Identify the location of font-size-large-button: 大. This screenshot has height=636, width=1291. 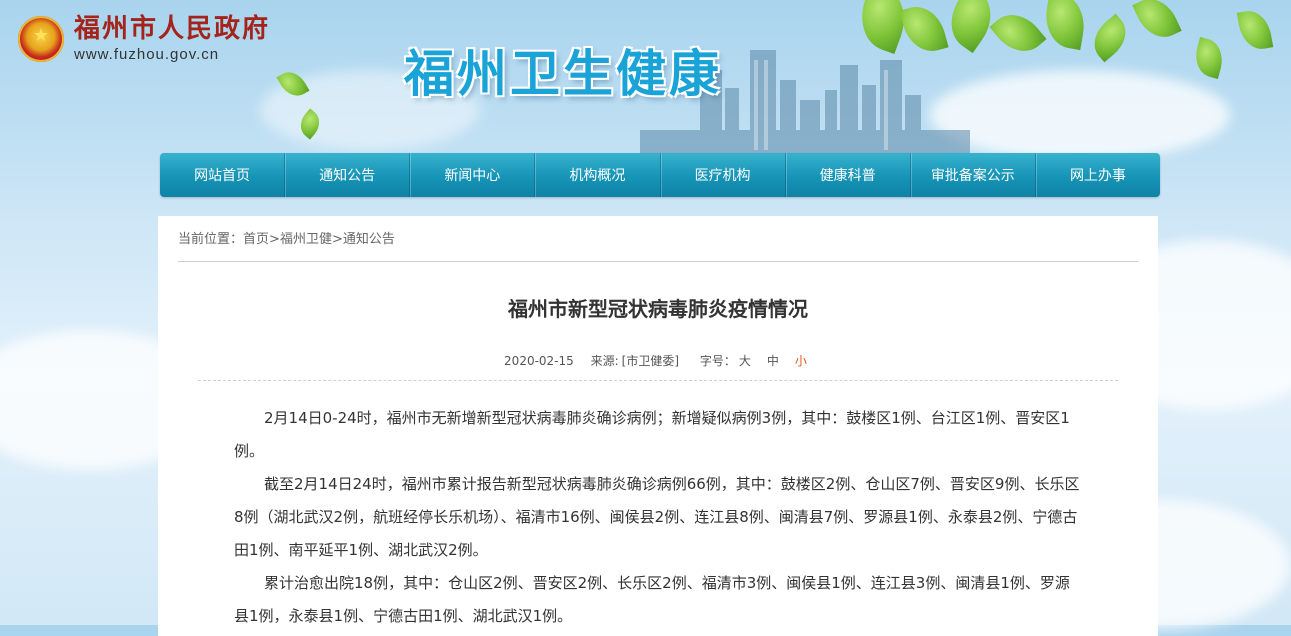
(745, 361).